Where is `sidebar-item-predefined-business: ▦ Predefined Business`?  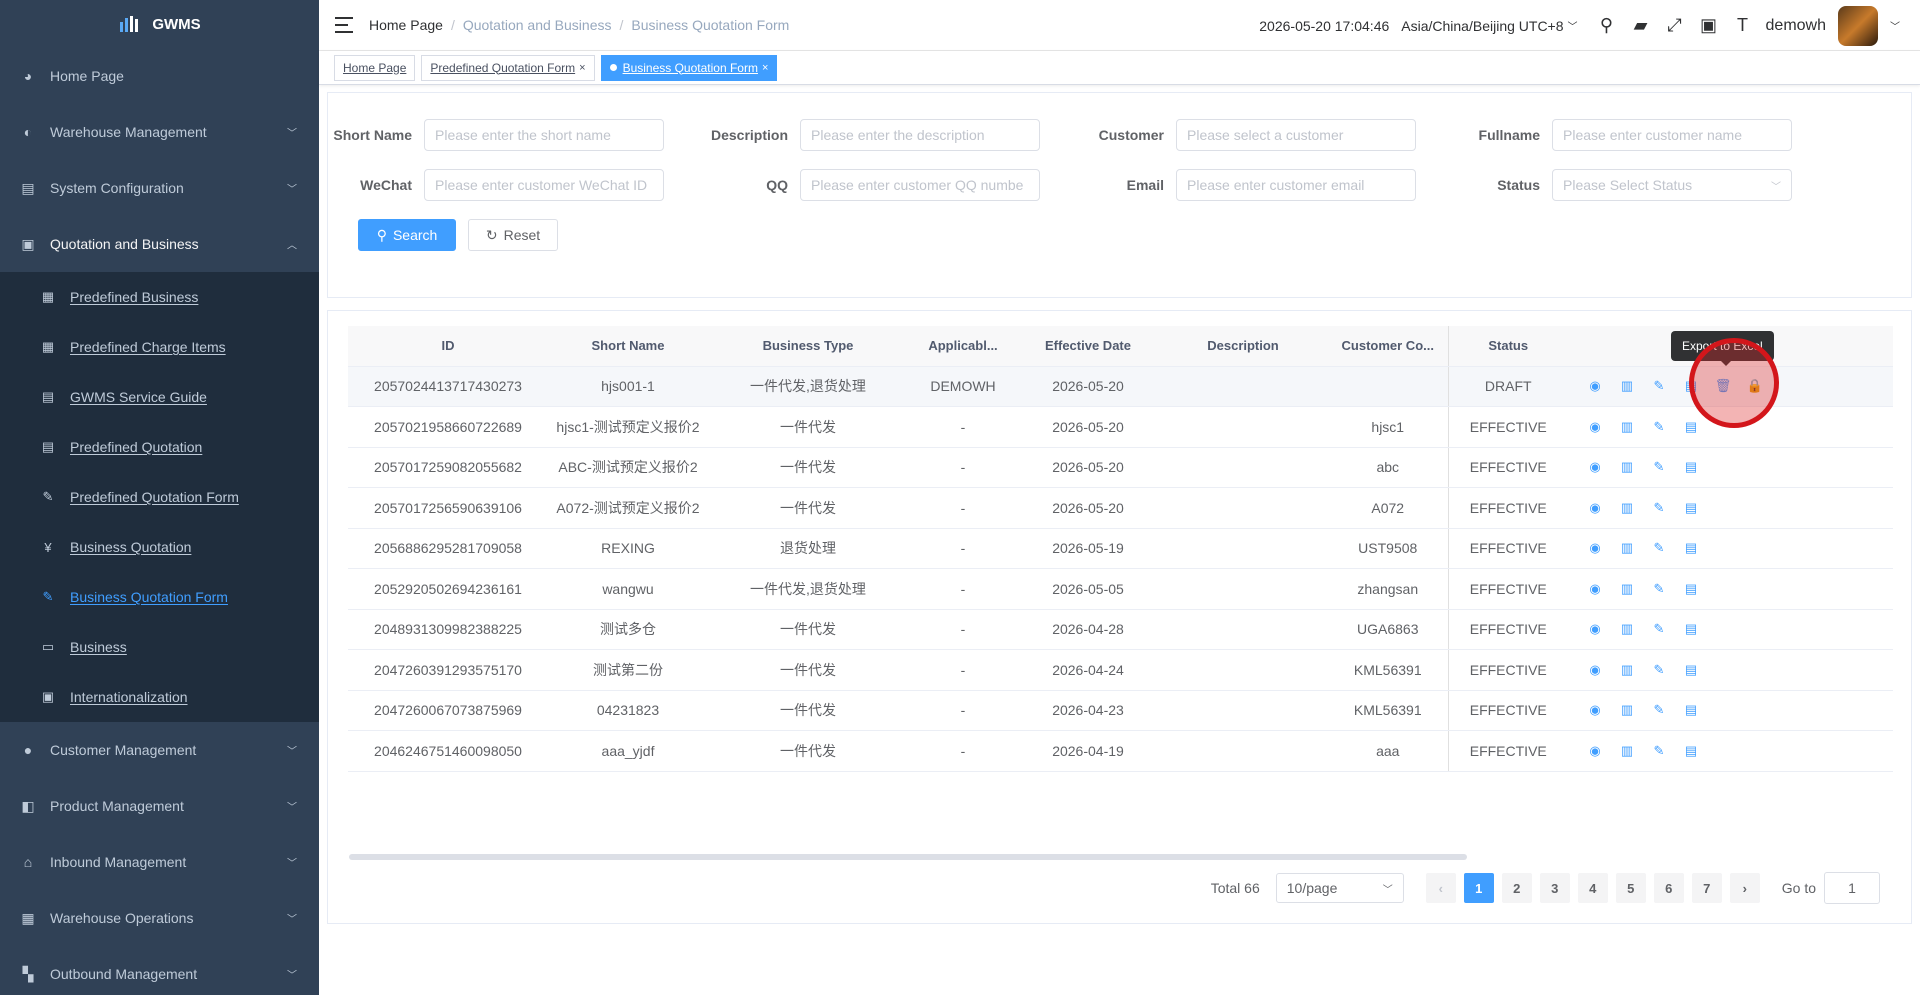
sidebar-item-predefined-business: ▦ Predefined Business is located at coordinates (159, 297).